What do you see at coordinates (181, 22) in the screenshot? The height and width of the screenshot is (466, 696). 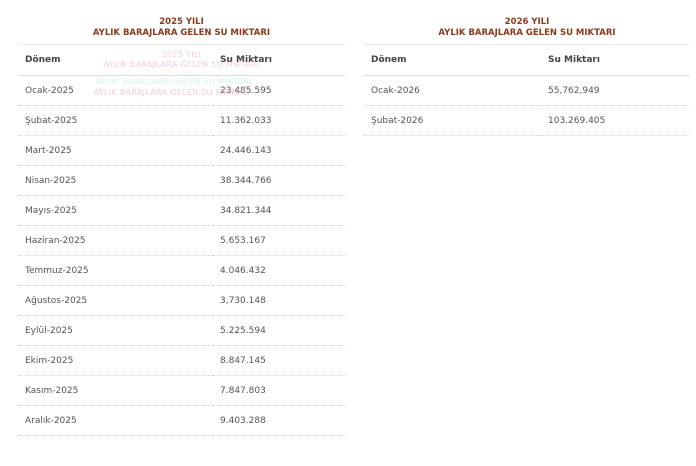 I see `panel-year-2025: 2025 YILI` at bounding box center [181, 22].